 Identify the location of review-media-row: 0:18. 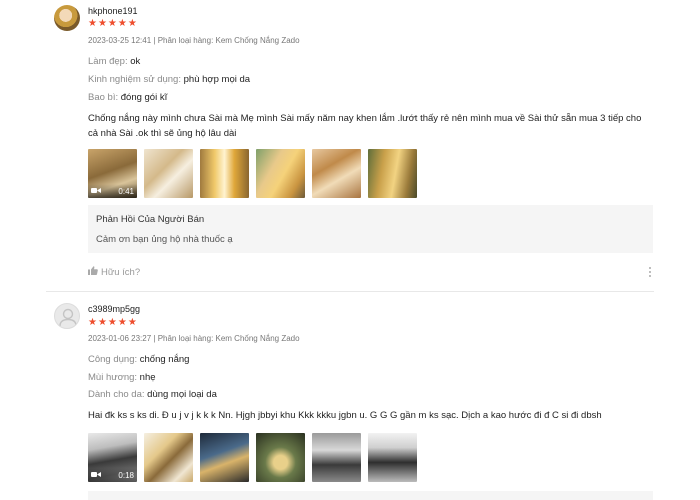
(252, 458).